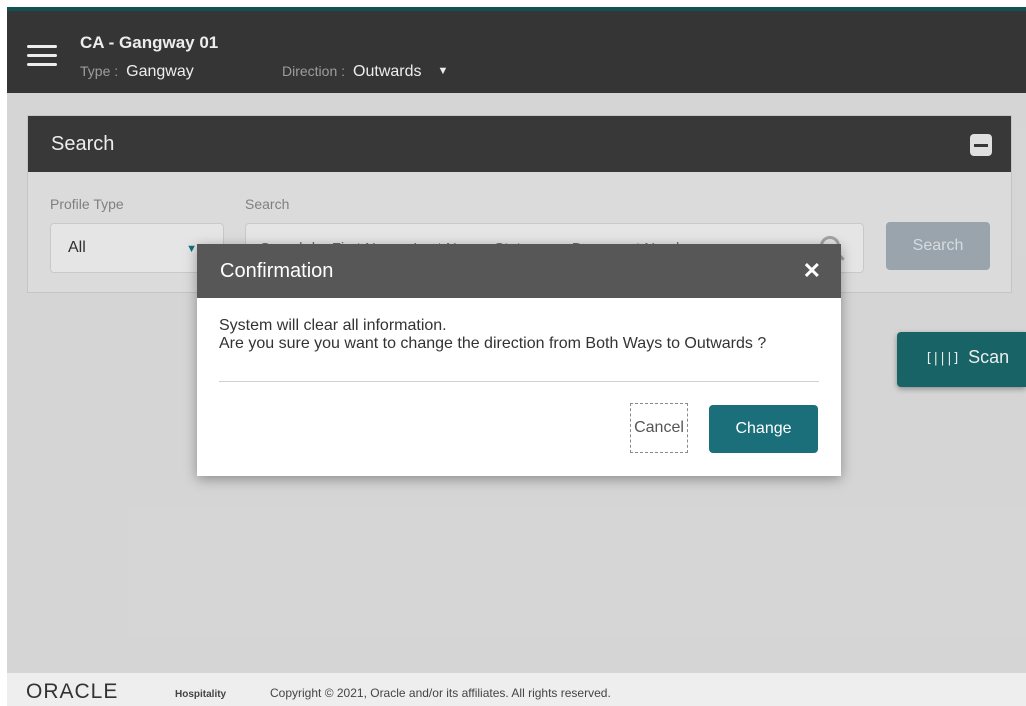 This screenshot has height=706, width=1026. What do you see at coordinates (659, 428) in the screenshot?
I see `cancel-button: Cancel` at bounding box center [659, 428].